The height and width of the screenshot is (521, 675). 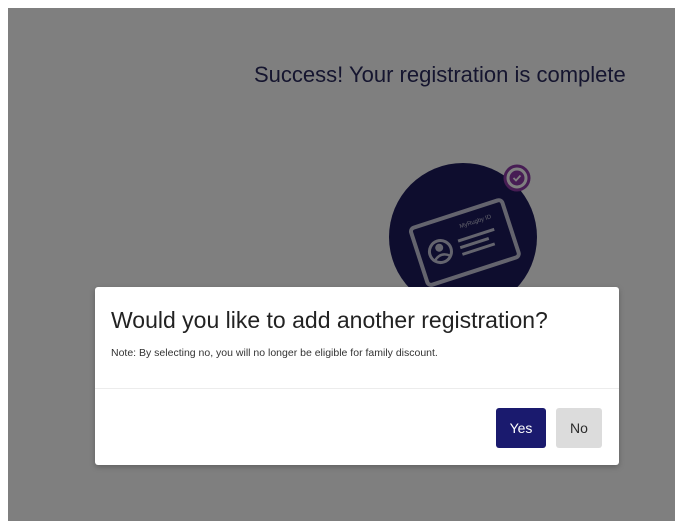 I want to click on dialog-divider, so click(x=357, y=388).